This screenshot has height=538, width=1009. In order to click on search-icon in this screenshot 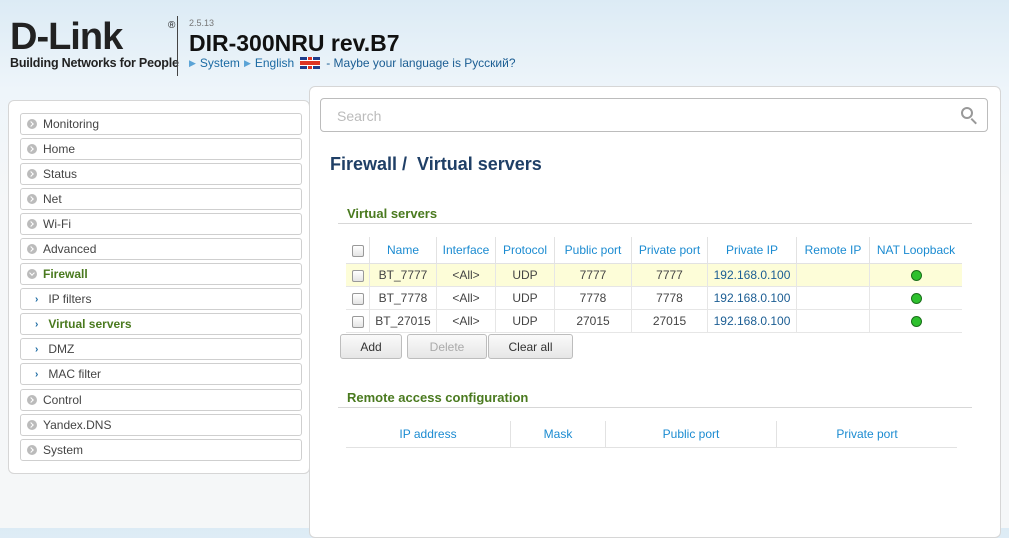, I will do `click(967, 113)`.